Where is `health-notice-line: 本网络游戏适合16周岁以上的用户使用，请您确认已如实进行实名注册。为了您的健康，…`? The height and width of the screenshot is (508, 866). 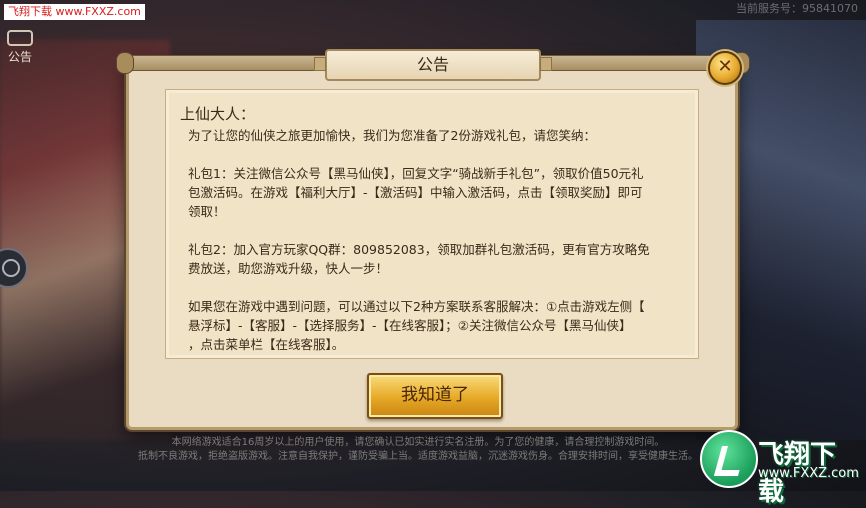 health-notice-line: 本网络游戏适合16周岁以上的用户使用，请您确认已如实进行实名注册。为了您的健康，… is located at coordinates (418, 442).